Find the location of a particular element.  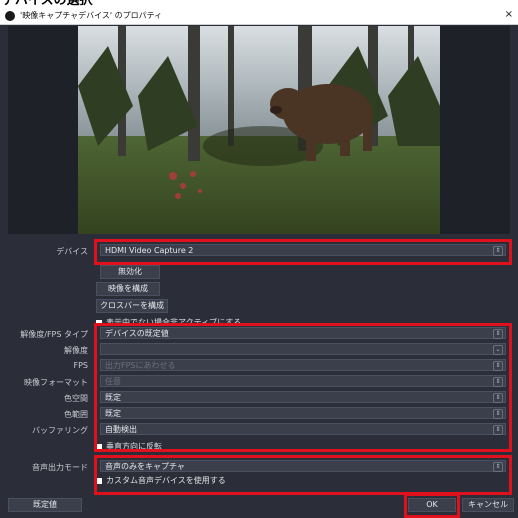

window-titlebar: '映像キャプチャデバイス' のプロパティ × is located at coordinates (259, 16).